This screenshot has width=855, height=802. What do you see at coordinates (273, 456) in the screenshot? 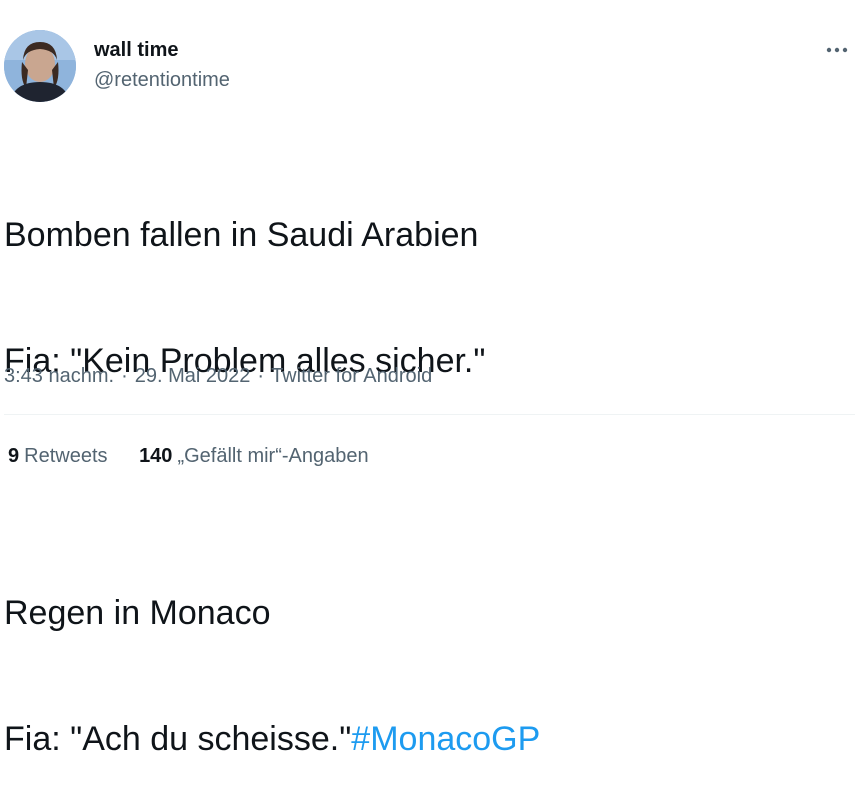
I see `likes-label: „Gefällt mir“-Angaben` at bounding box center [273, 456].